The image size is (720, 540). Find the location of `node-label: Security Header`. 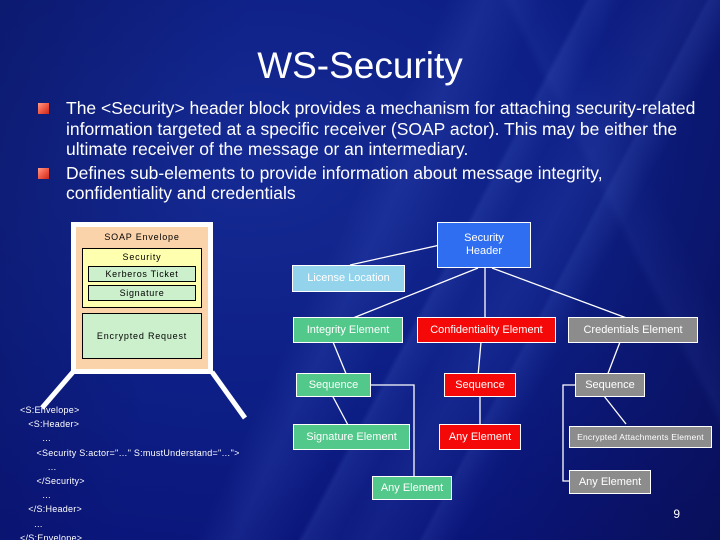

node-label: Security Header is located at coordinates (484, 244).